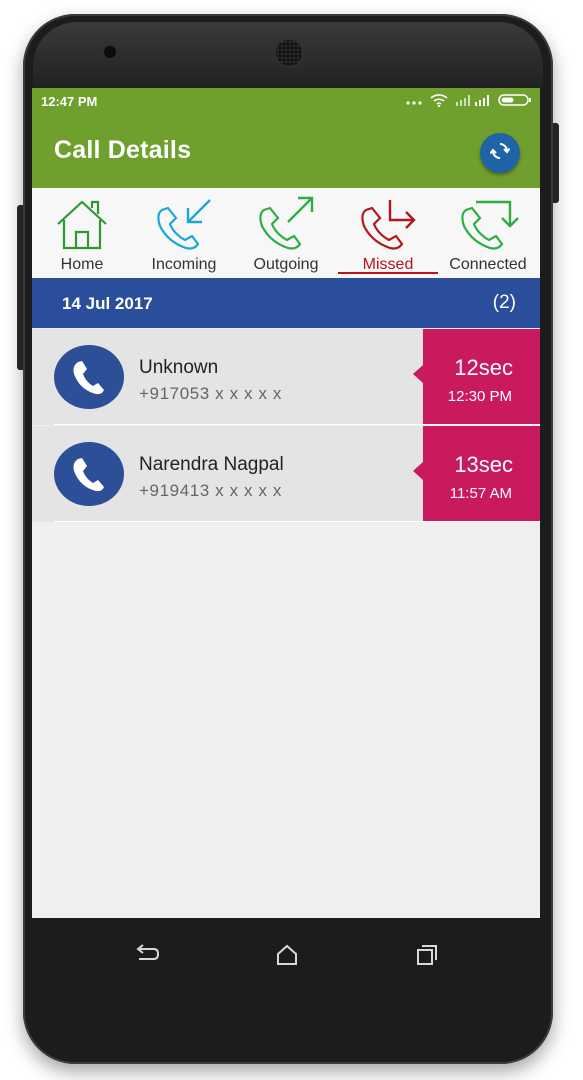  Describe the element at coordinates (110, 52) in the screenshot. I see `front-camera` at that location.